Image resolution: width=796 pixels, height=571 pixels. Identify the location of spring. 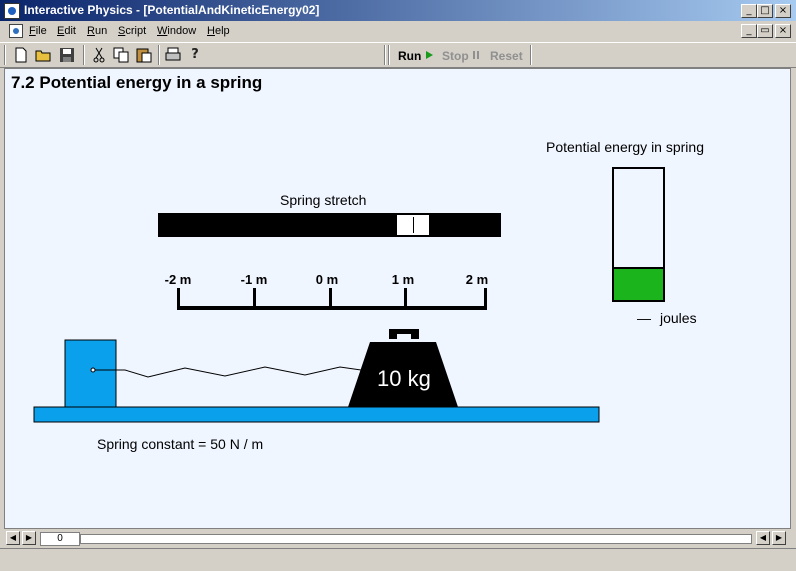
(238, 372).